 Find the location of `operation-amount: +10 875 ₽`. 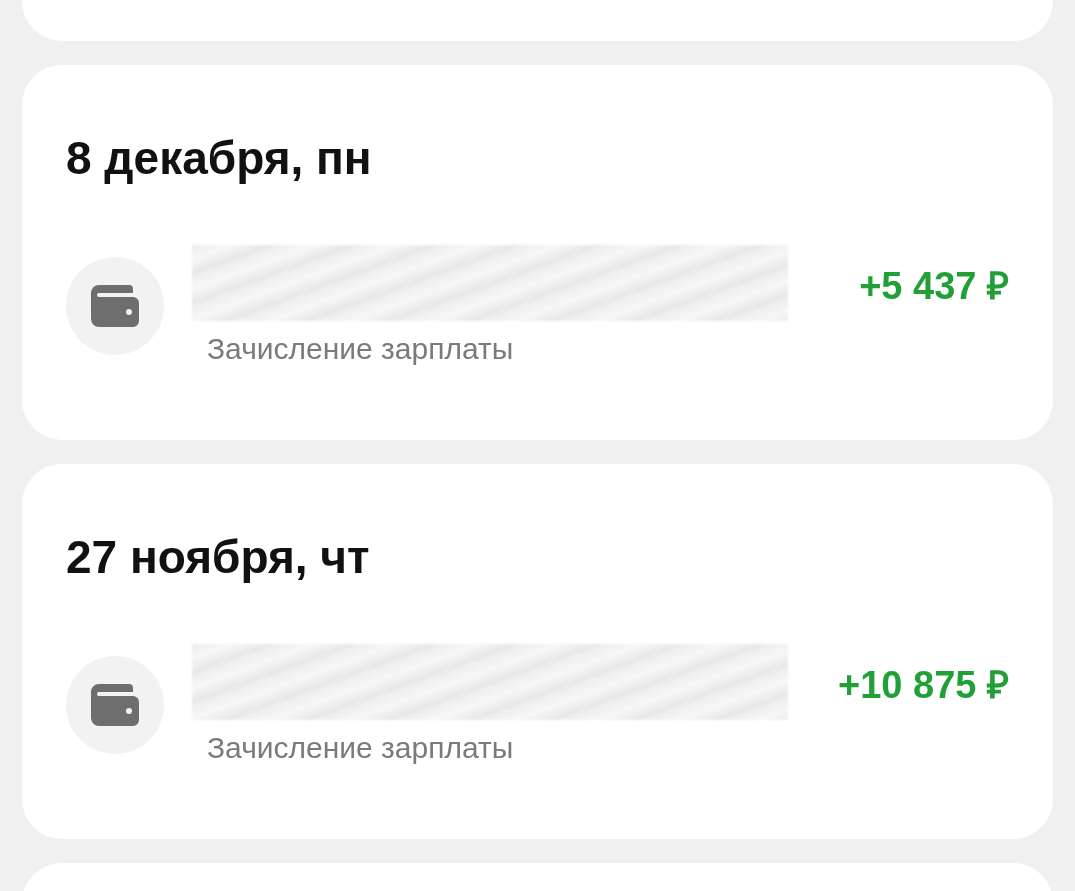

operation-amount: +10 875 ₽ is located at coordinates (923, 685).